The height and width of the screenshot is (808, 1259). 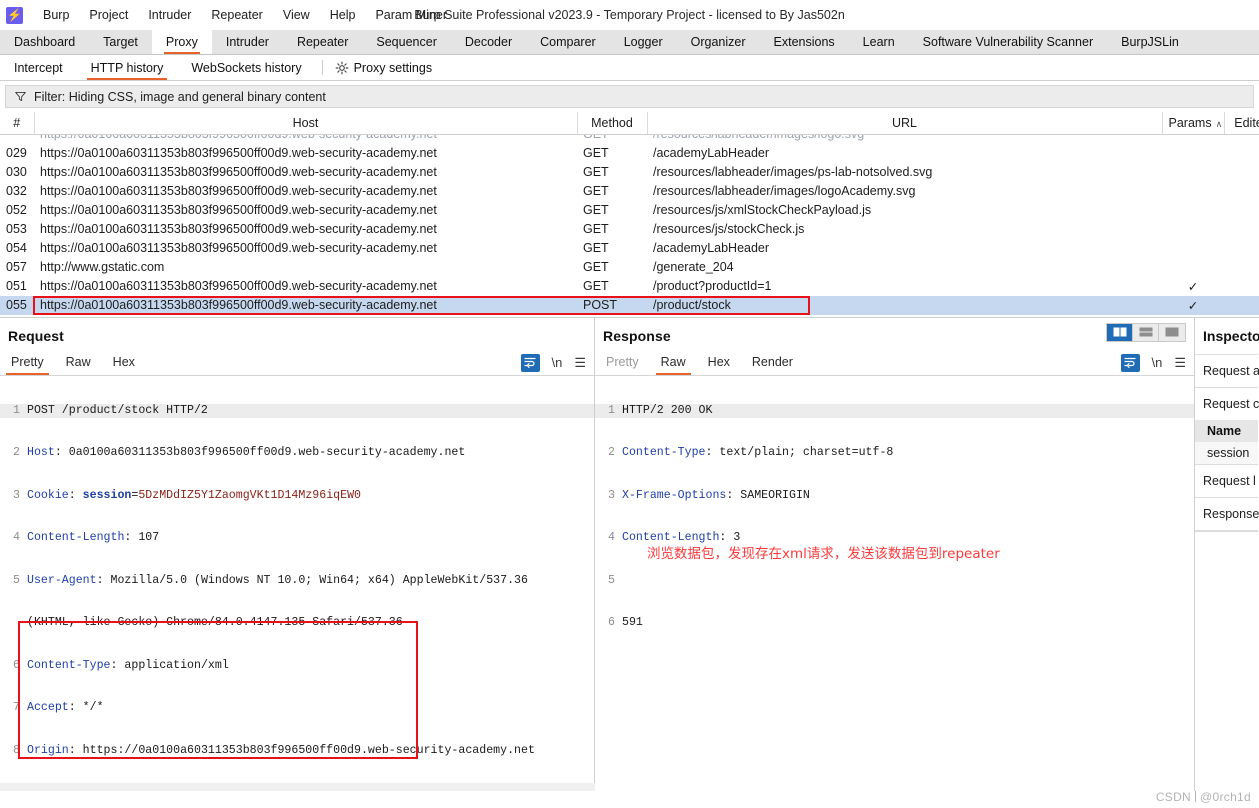 What do you see at coordinates (322, 42) in the screenshot?
I see `tab-repeater: Repeater` at bounding box center [322, 42].